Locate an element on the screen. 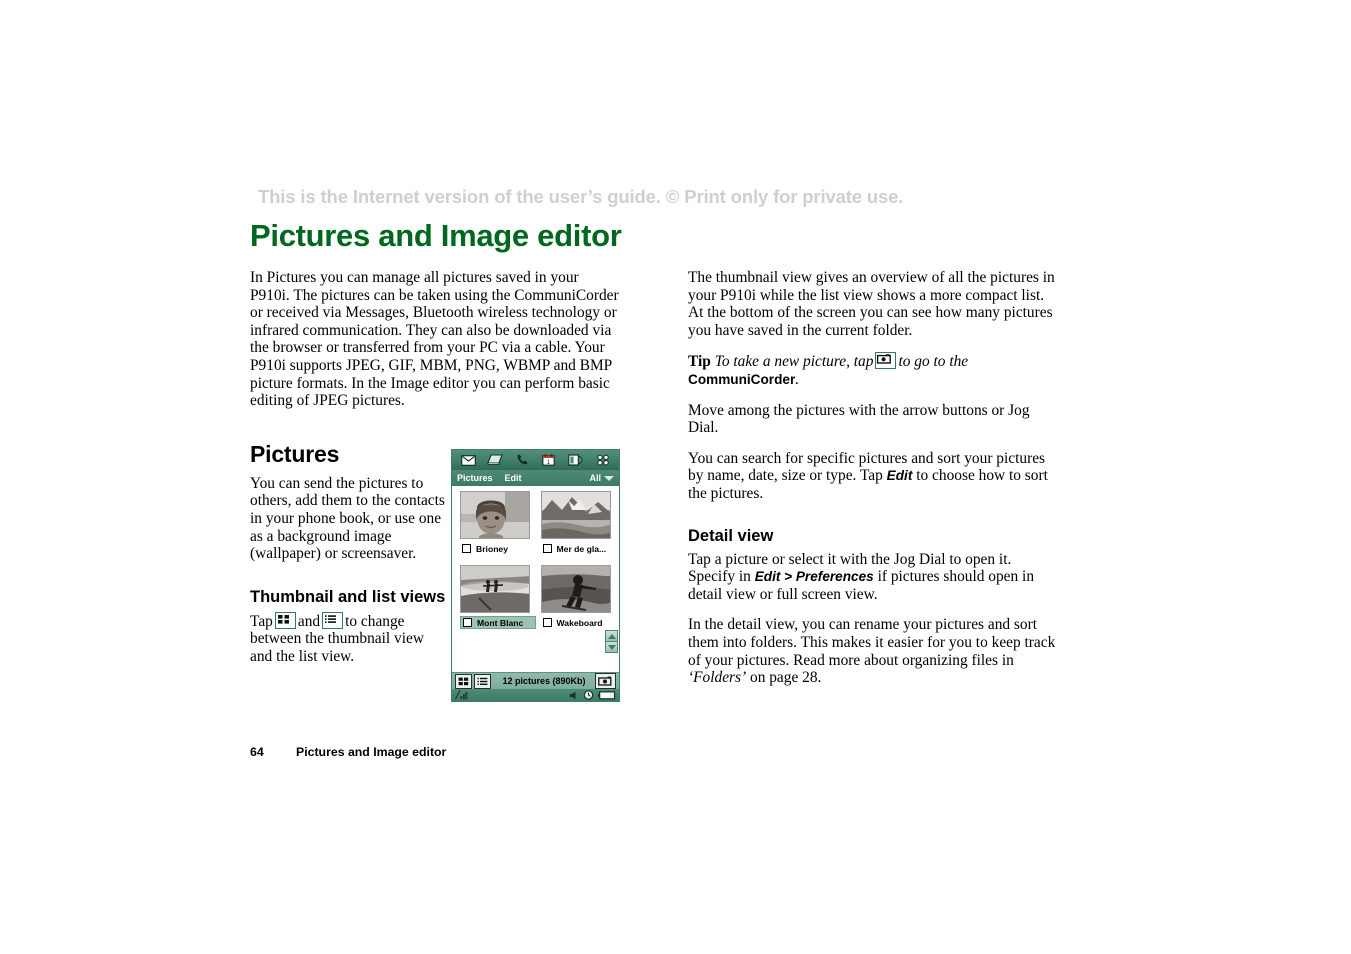  thumbnail-label: Mont Blanc is located at coordinates (500, 622).